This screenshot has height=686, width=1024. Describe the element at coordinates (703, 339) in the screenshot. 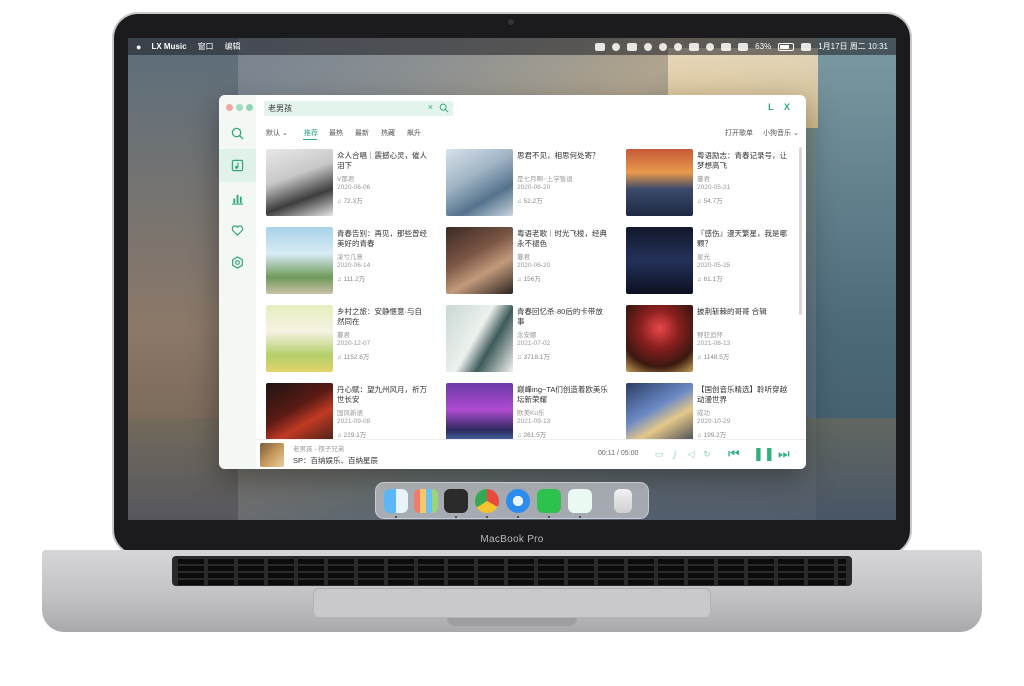

I see `list-item: 披荆斩棘的哥哥 合辑 野狂追怀 2021-08-13 ♫ 1148.5万` at that location.